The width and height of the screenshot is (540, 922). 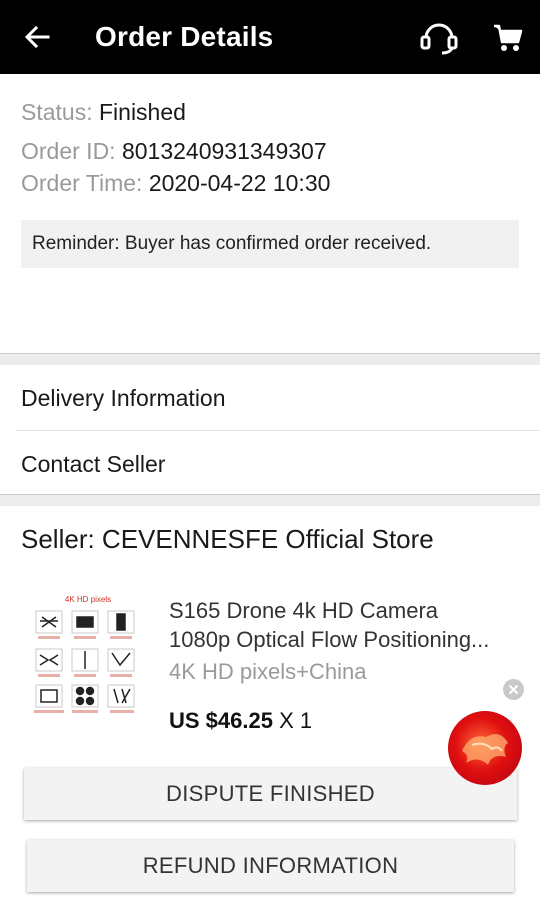 I want to click on contact-seller-row: Contact Seller, so click(x=270, y=464).